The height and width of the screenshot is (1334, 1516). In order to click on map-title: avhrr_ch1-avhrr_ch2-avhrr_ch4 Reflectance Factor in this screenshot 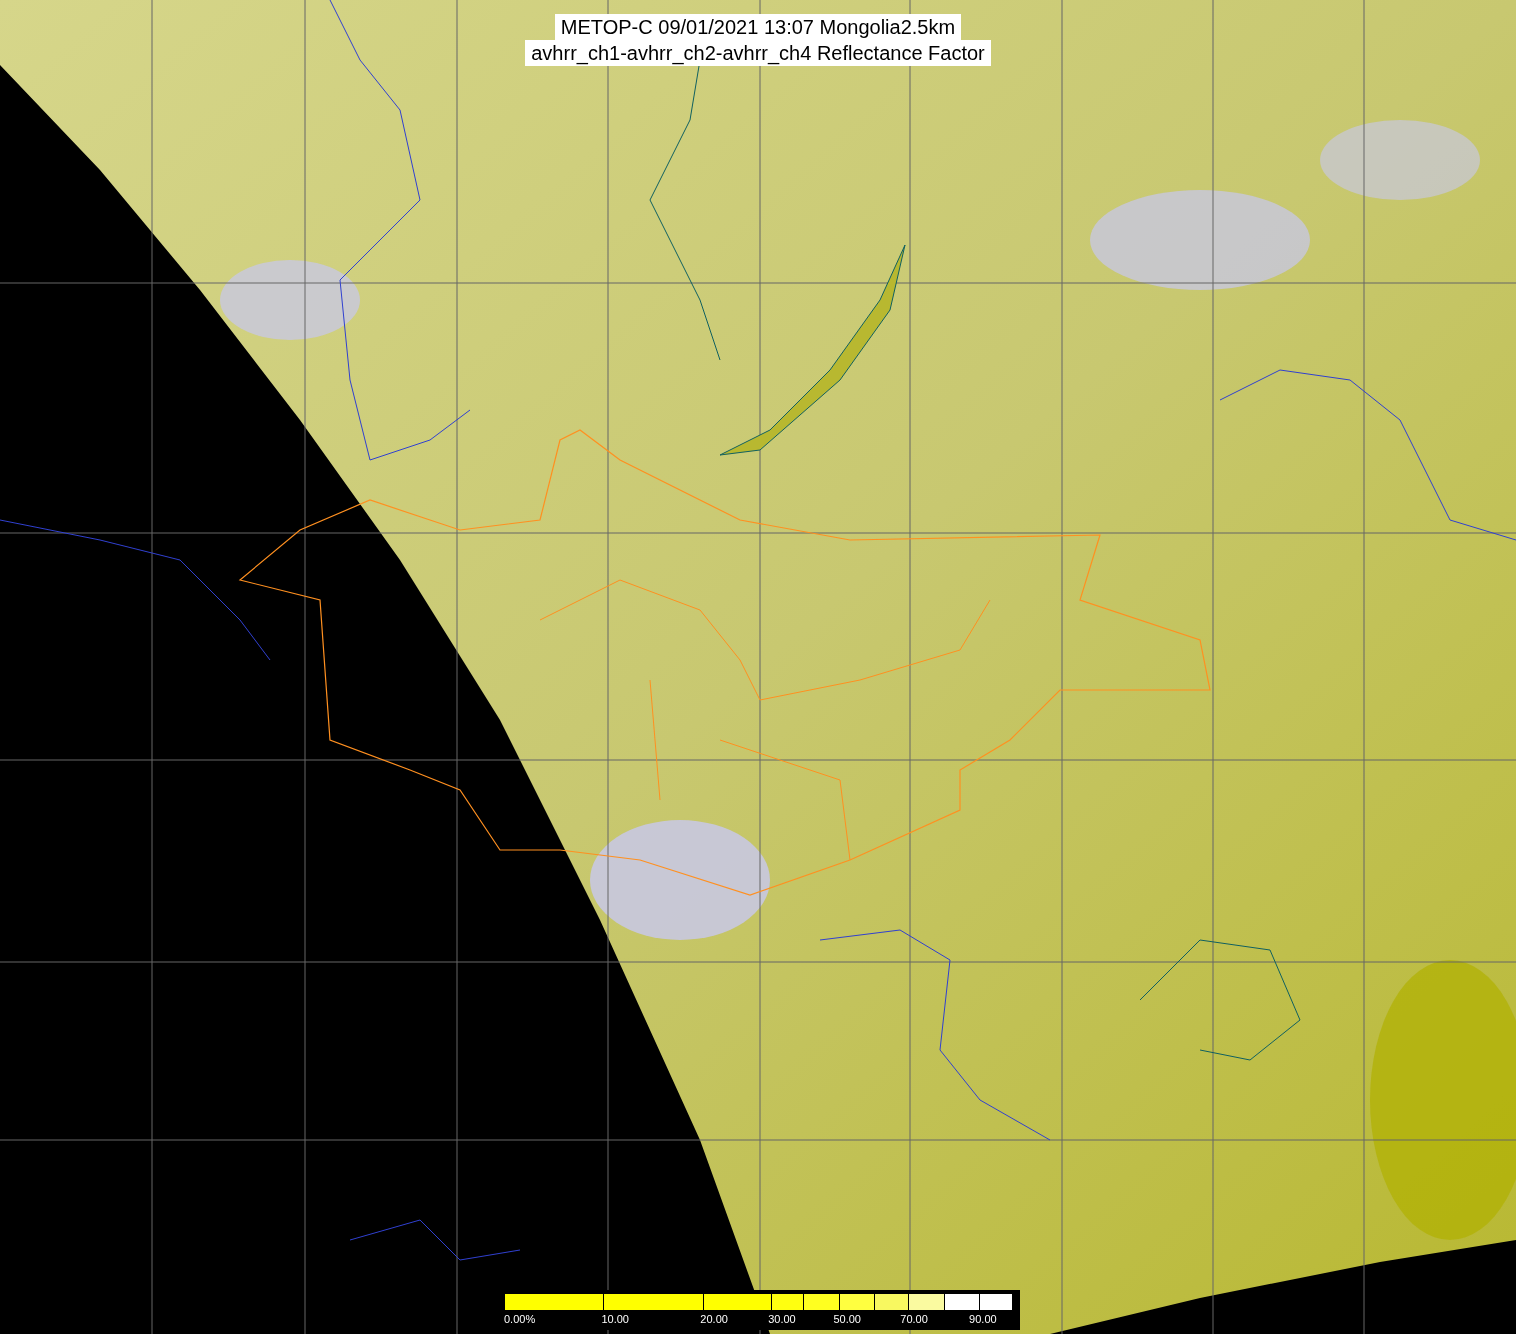, I will do `click(758, 53)`.